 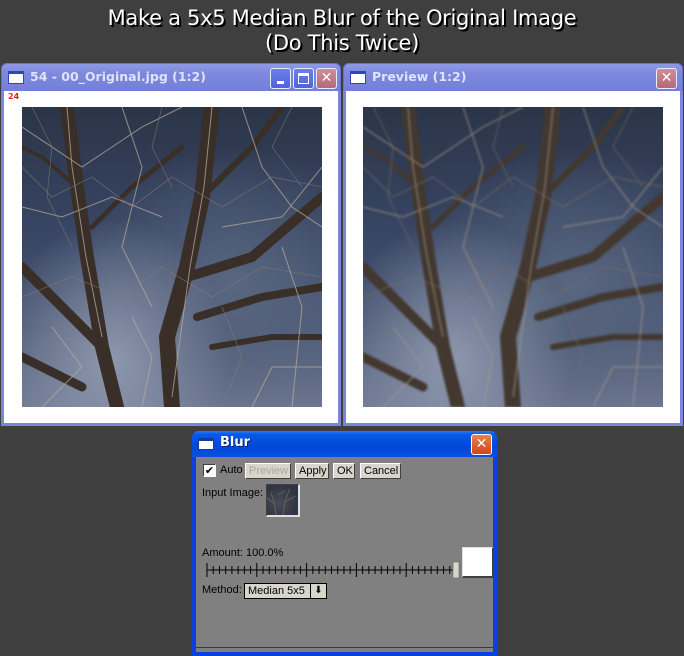 I want to click on amount-slider, so click(x=333, y=570).